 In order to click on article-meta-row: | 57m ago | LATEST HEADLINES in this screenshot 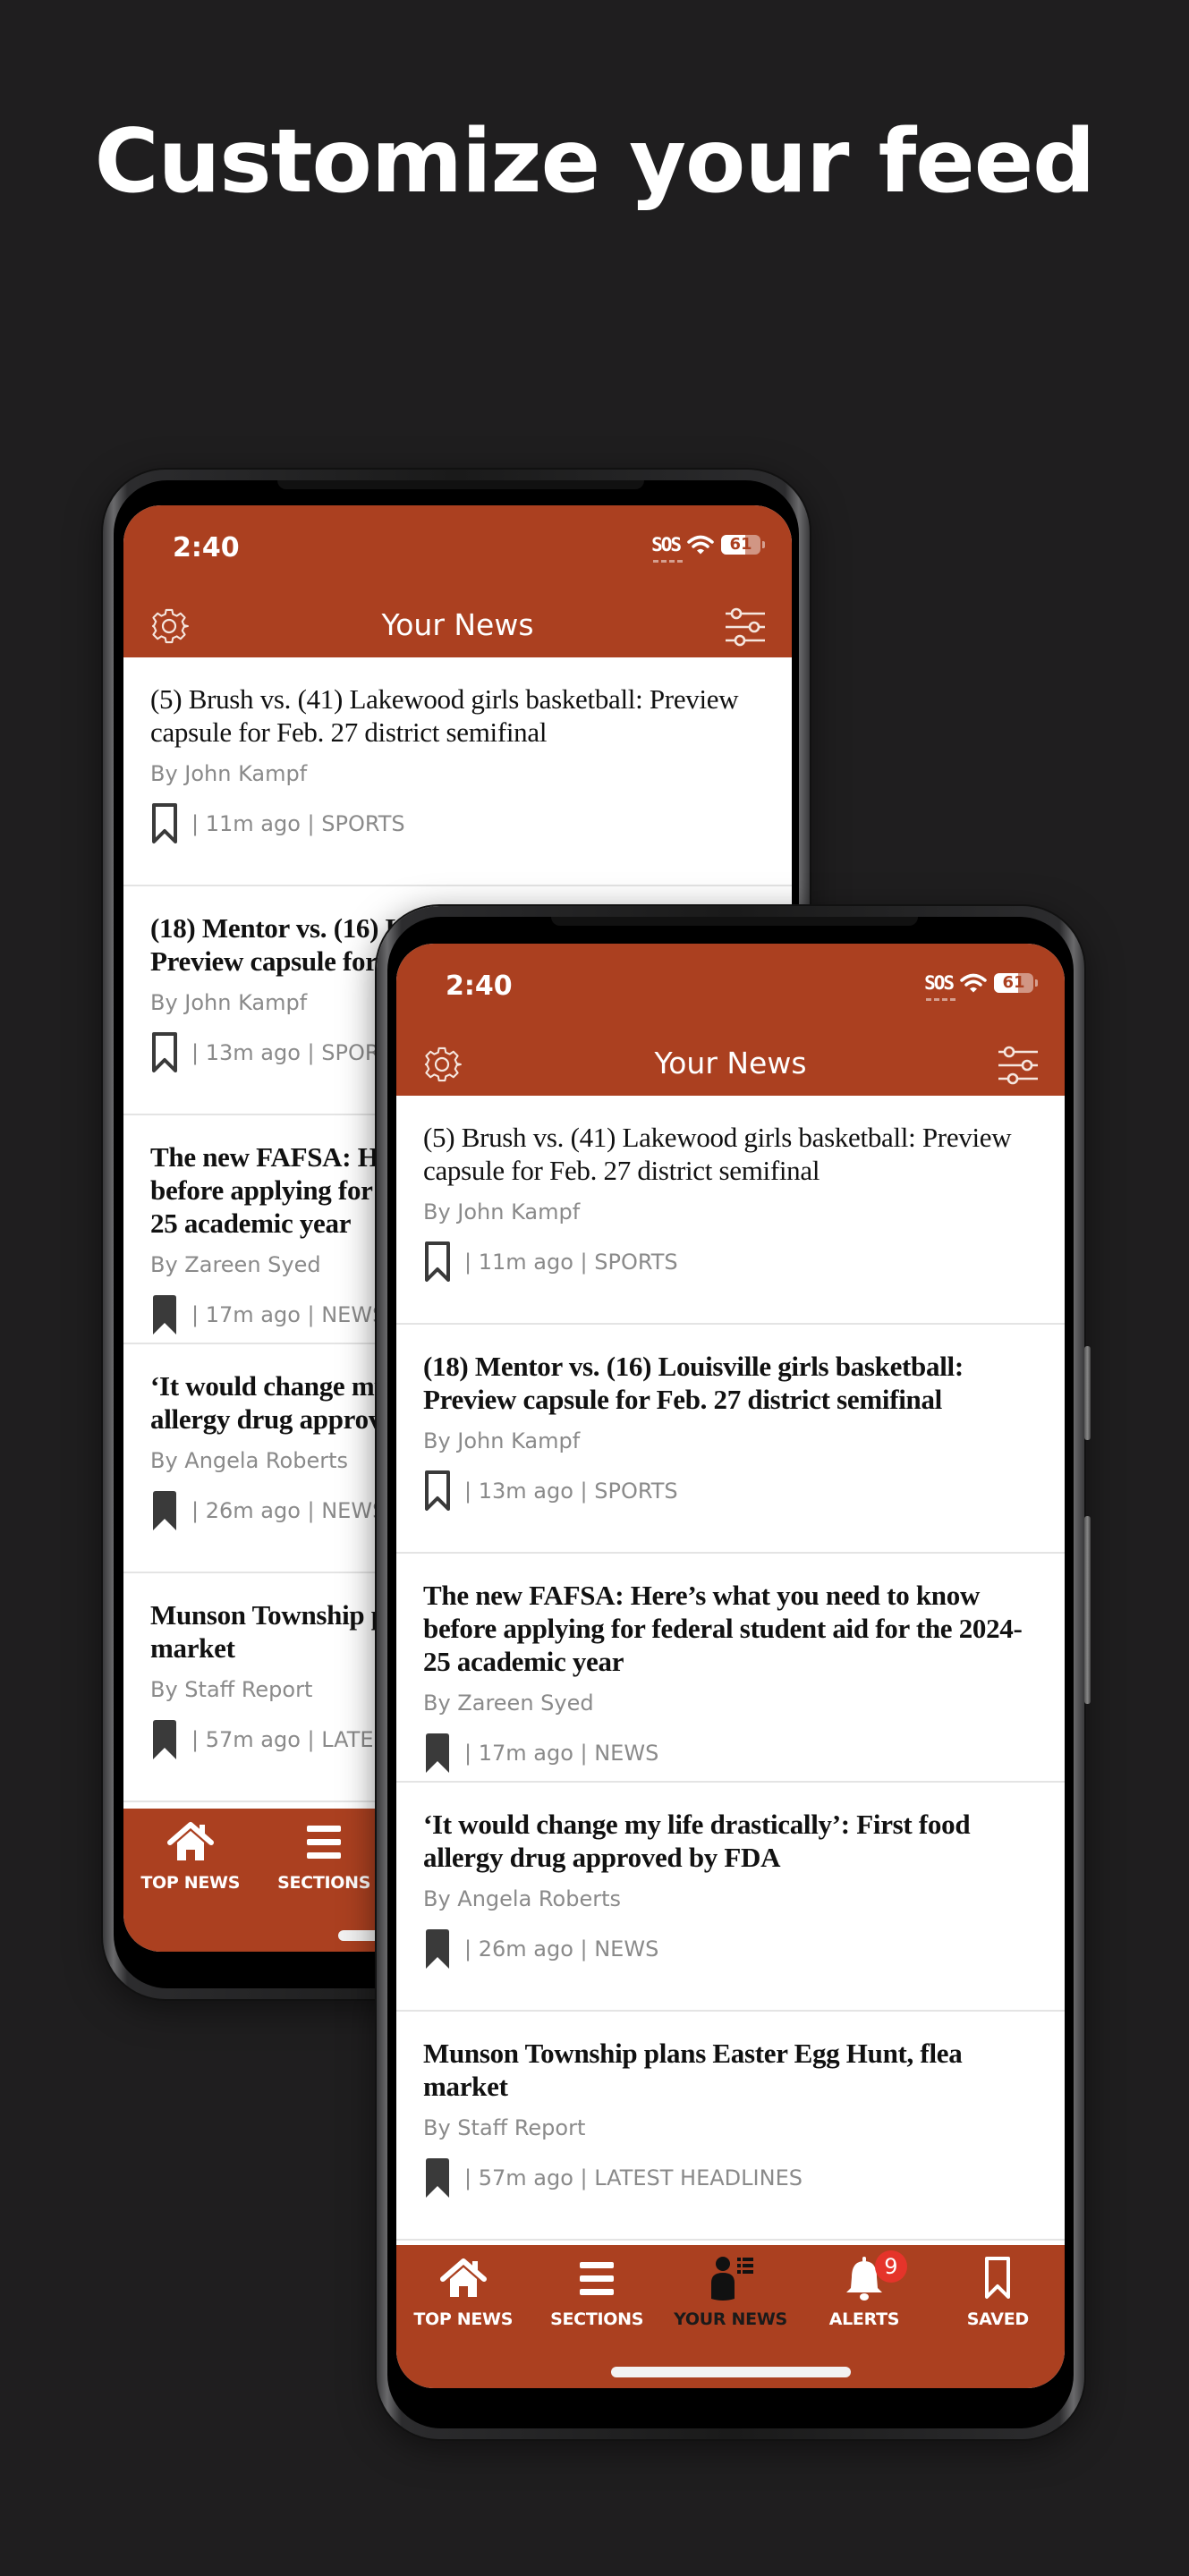, I will do `click(730, 2178)`.